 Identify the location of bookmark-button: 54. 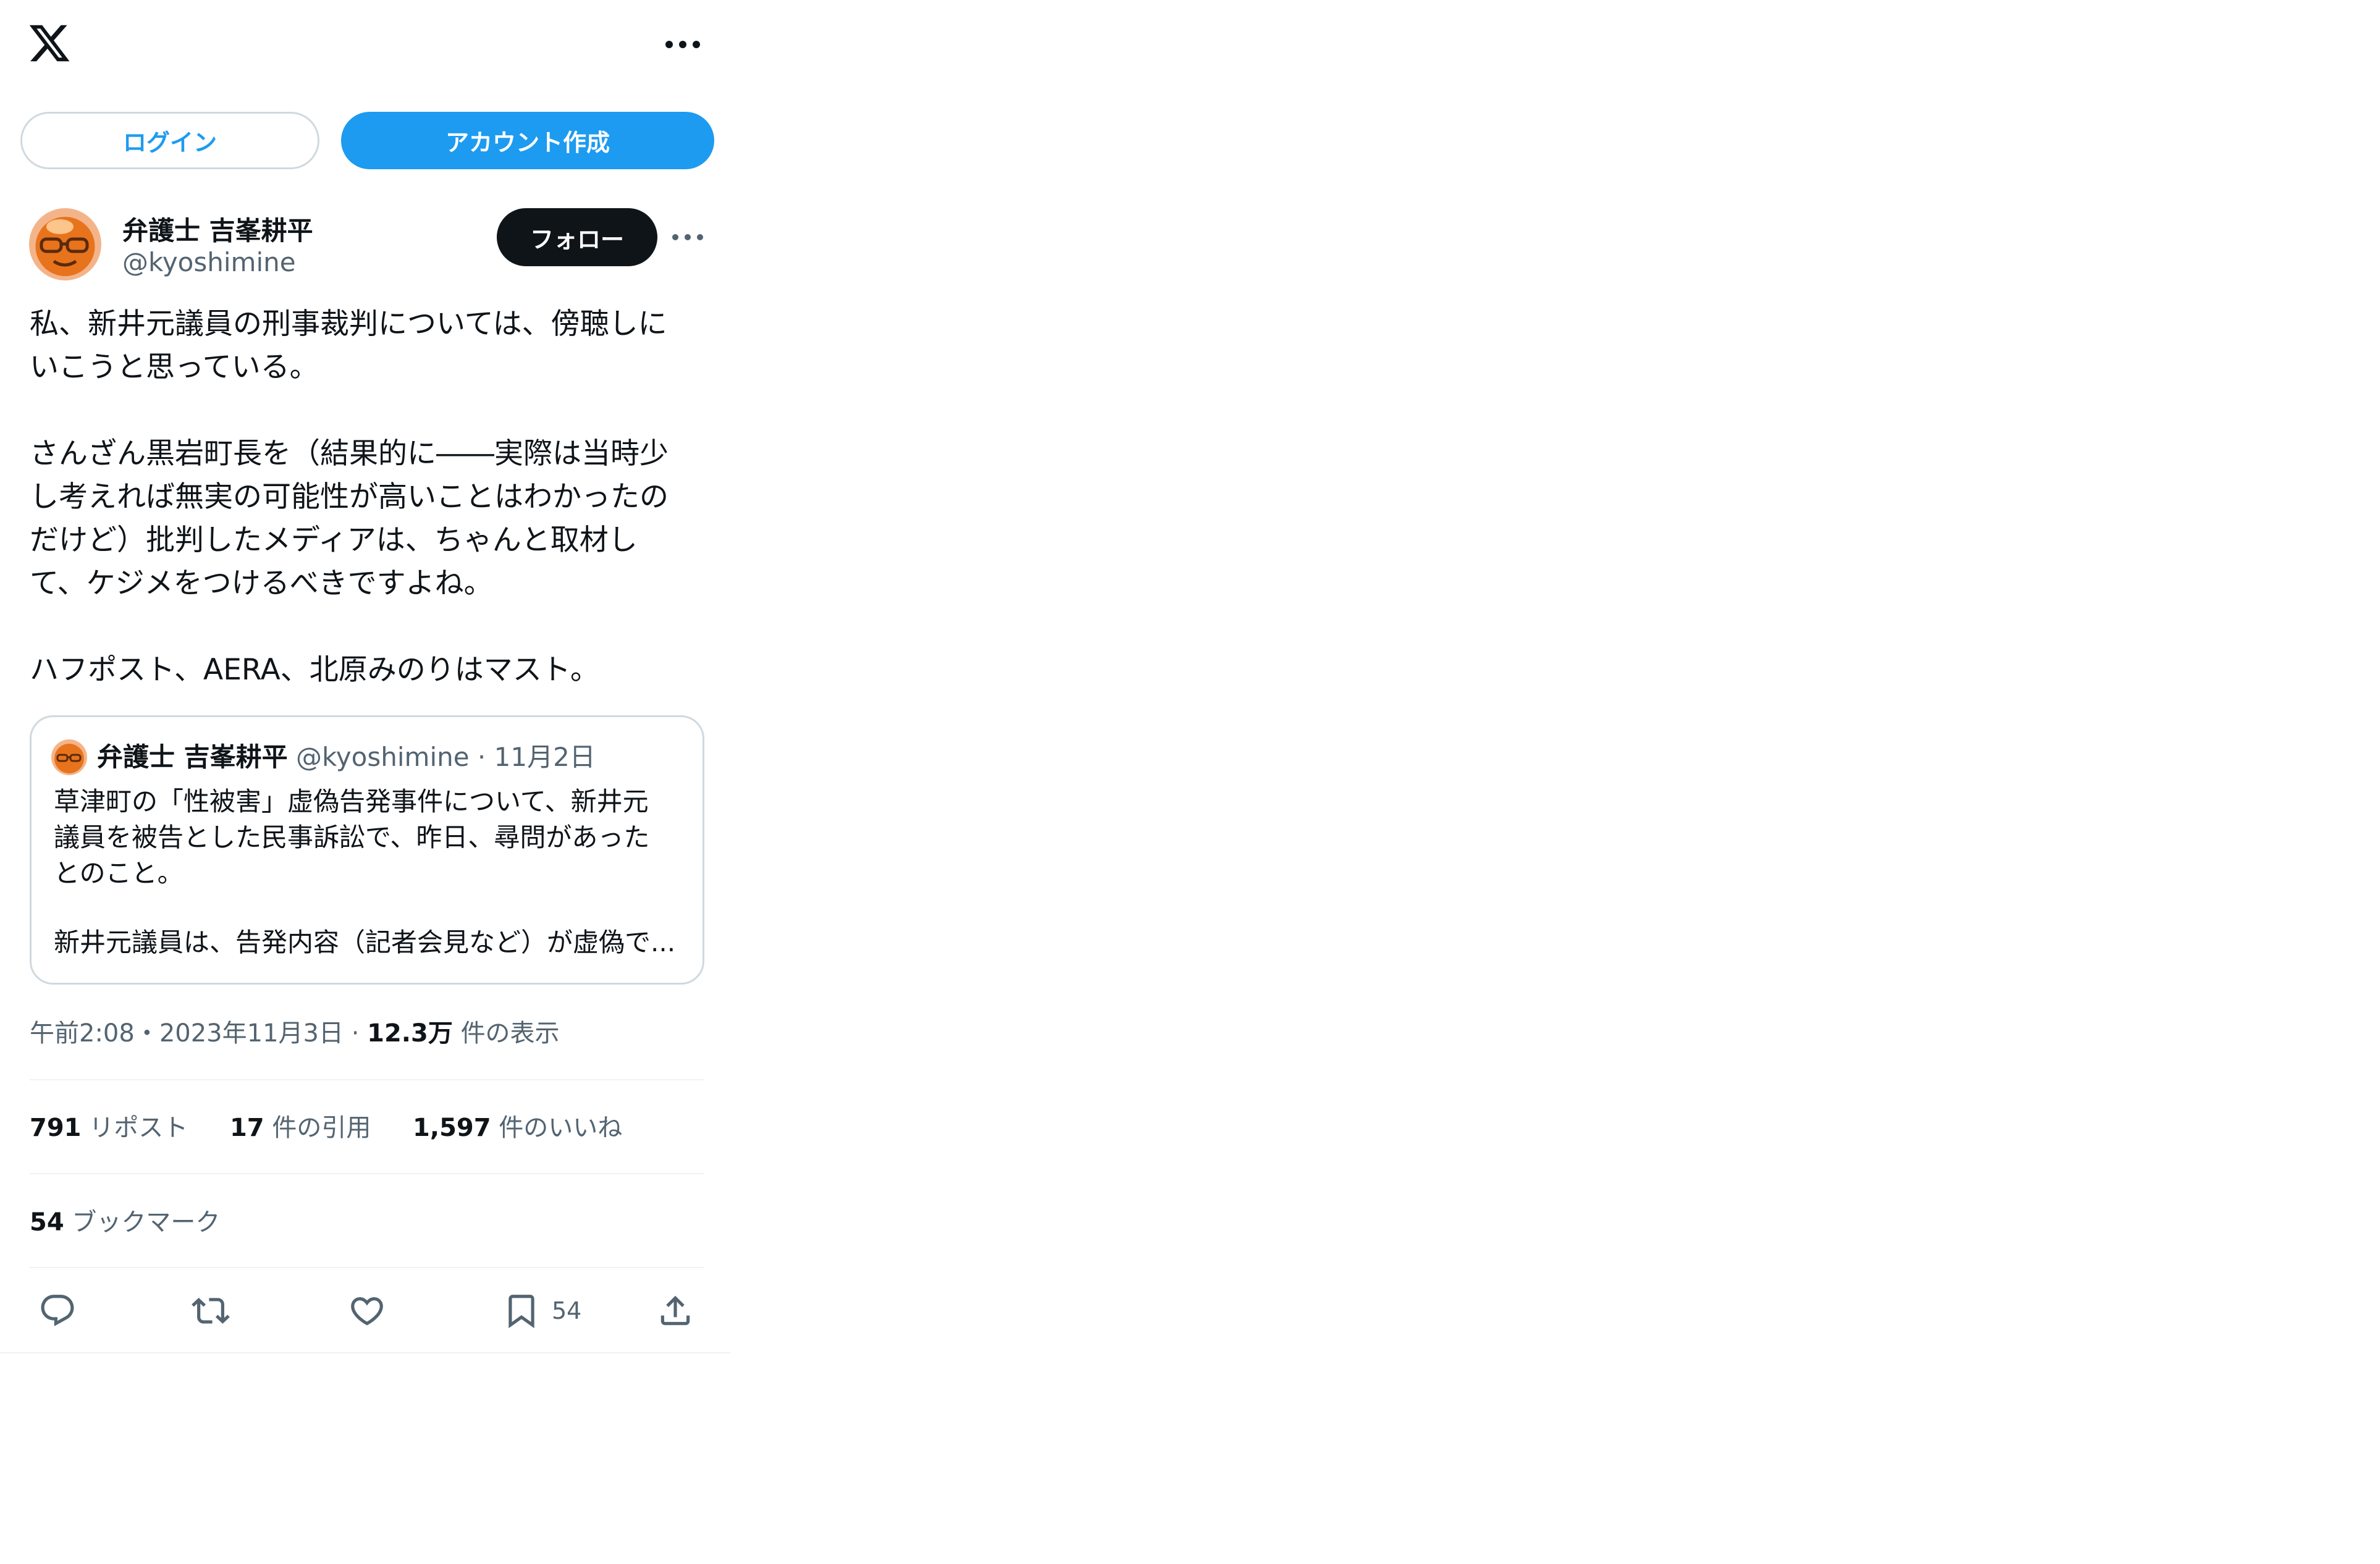
(541, 1310).